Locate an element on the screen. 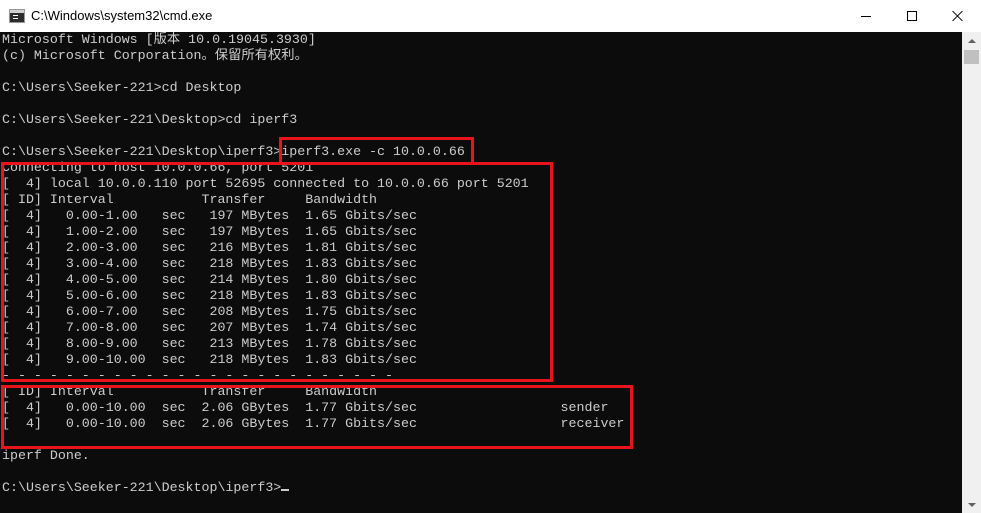 Image resolution: width=981 pixels, height=513 pixels. title-bar: C:\Windows\system32\cmd.exe is located at coordinates (490, 16).